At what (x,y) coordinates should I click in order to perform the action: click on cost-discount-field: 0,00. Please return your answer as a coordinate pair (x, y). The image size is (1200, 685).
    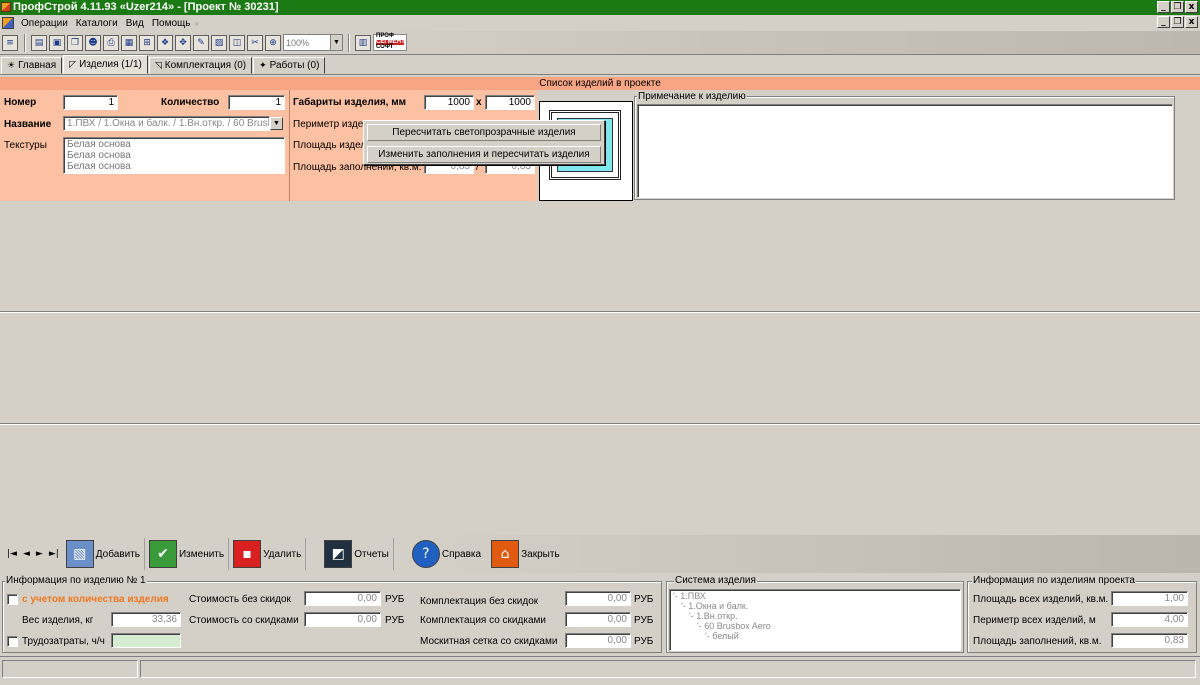
    Looking at the image, I should click on (342, 619).